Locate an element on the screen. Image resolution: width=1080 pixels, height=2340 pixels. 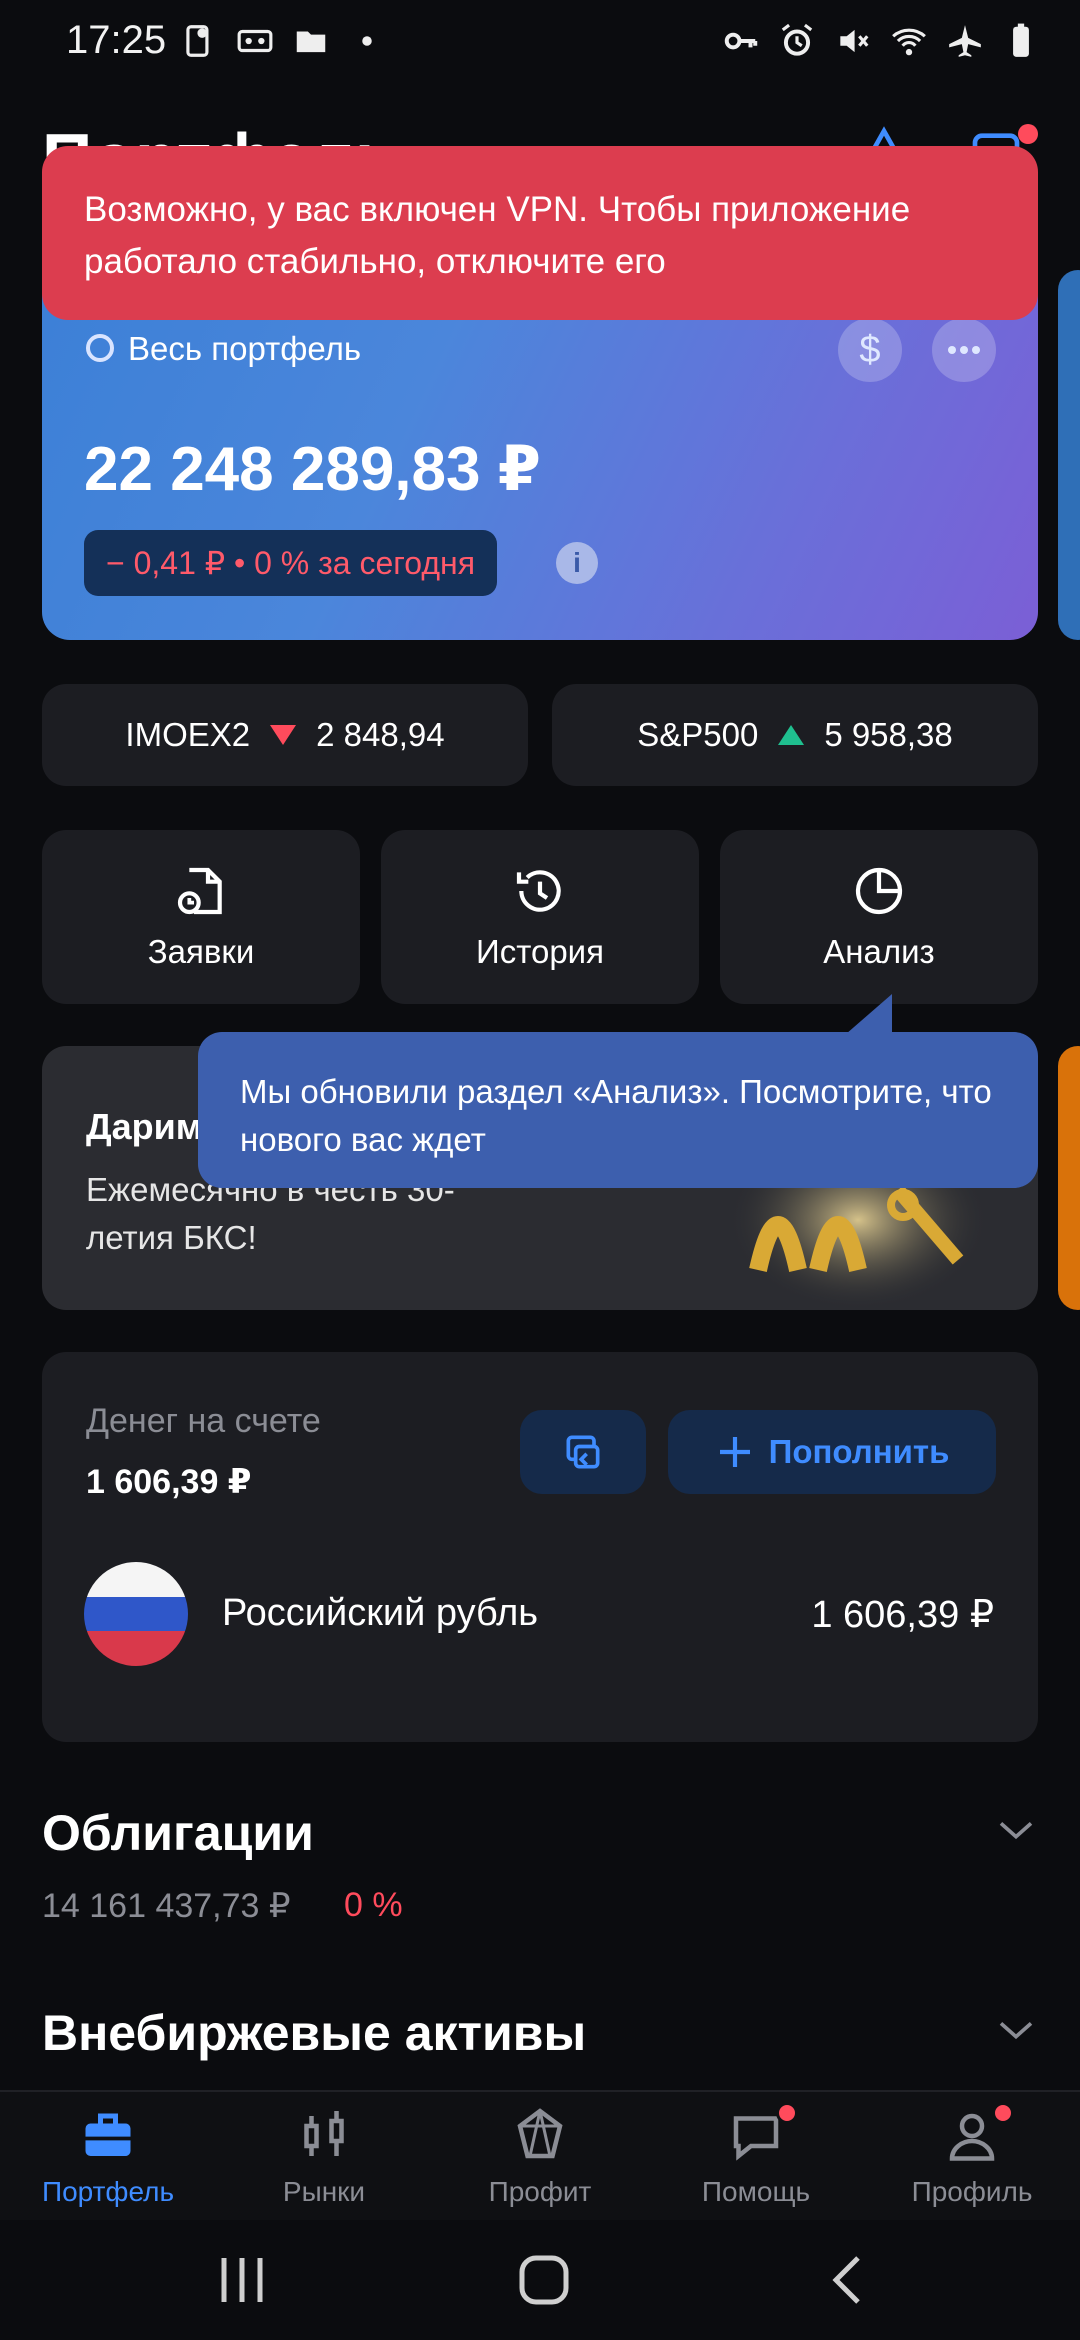
history-clock-icon is located at coordinates (538, 891).